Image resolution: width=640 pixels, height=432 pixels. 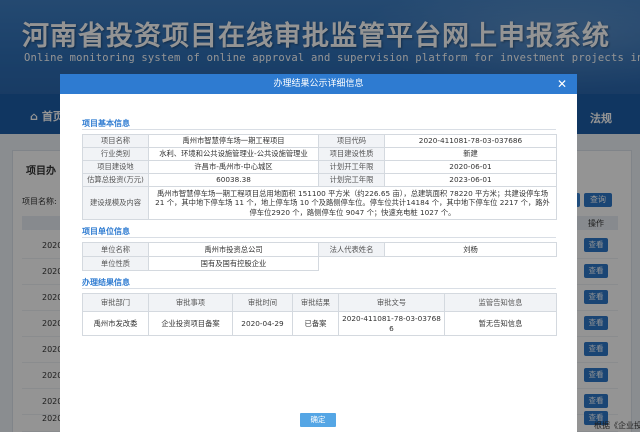 I want to click on modal-header: 办理结果公示详细信息 ✕, so click(x=318, y=84).